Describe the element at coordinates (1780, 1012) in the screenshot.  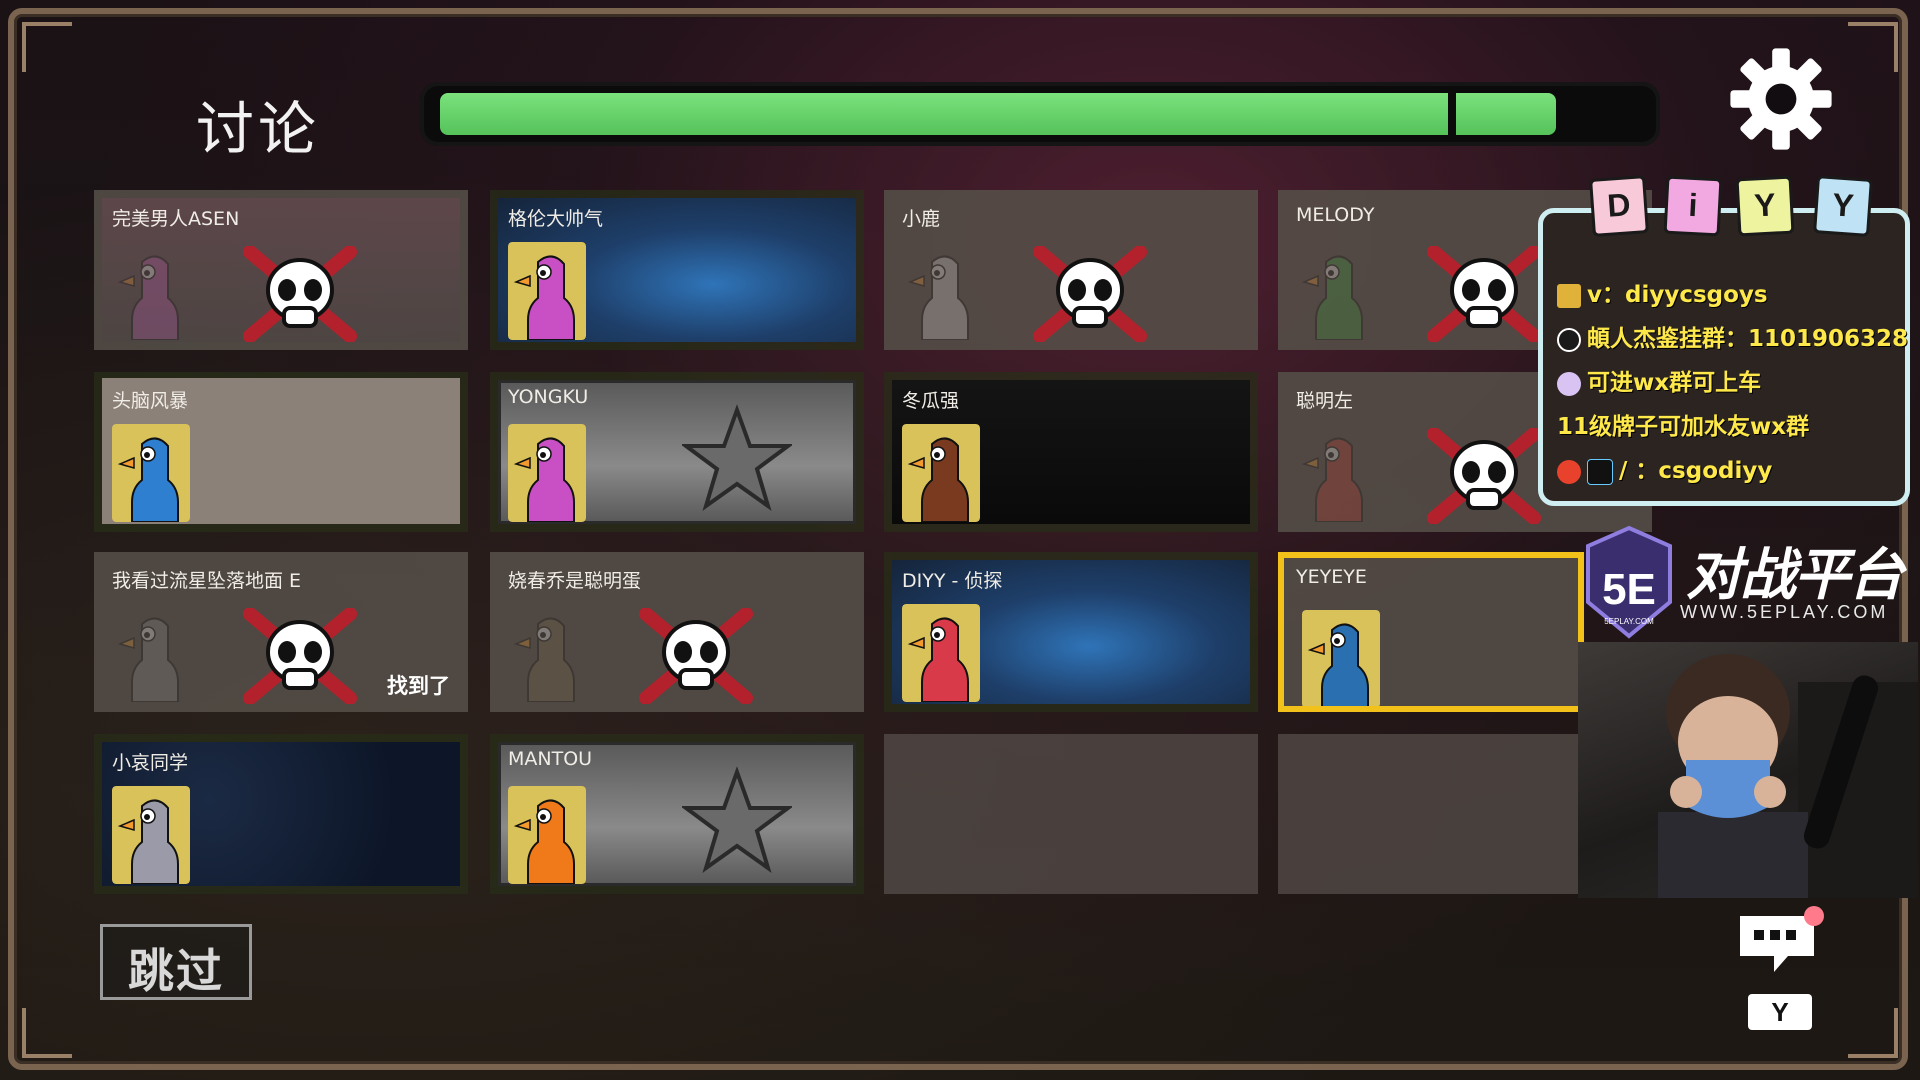
I see `chat-hotkey-hint: Y` at that location.